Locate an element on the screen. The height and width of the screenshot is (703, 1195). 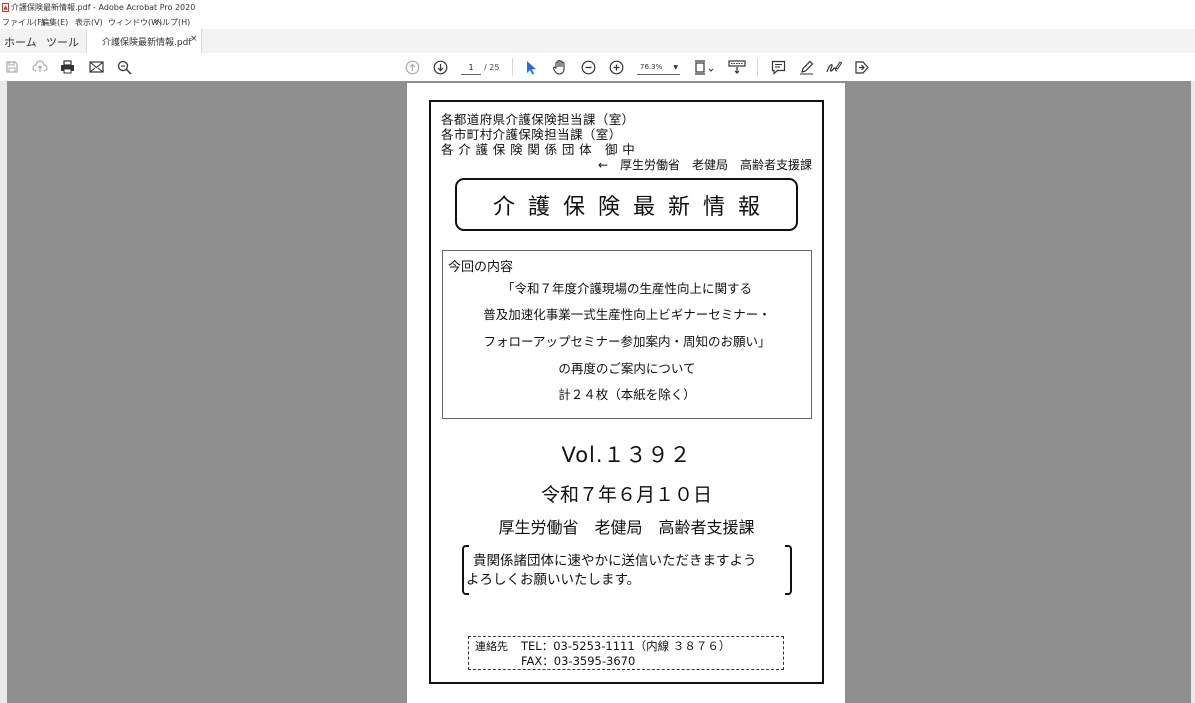
tab-document-label: 介護保険最新情報.pdf is located at coordinates (147, 43).